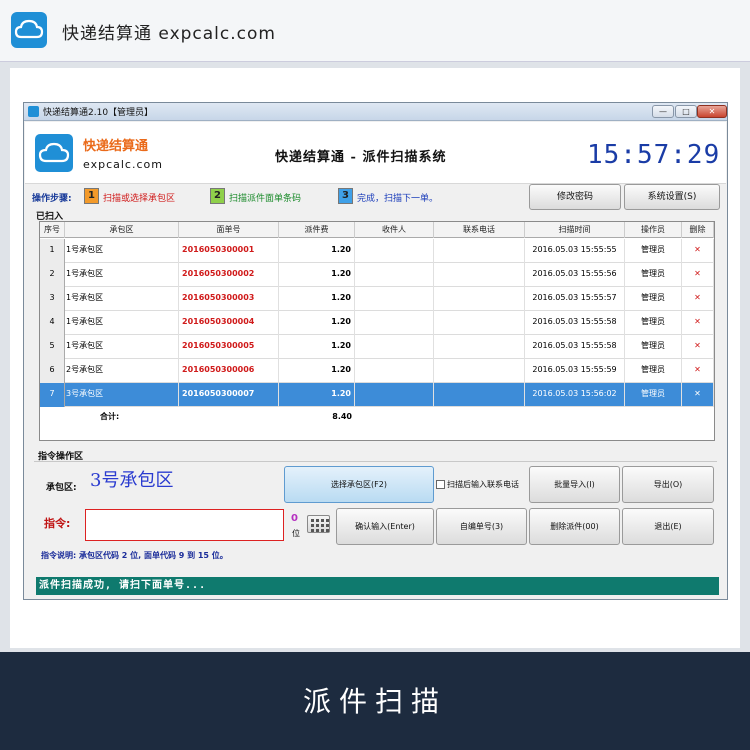 This screenshot has width=750, height=750. I want to click on checkbox-box, so click(440, 484).